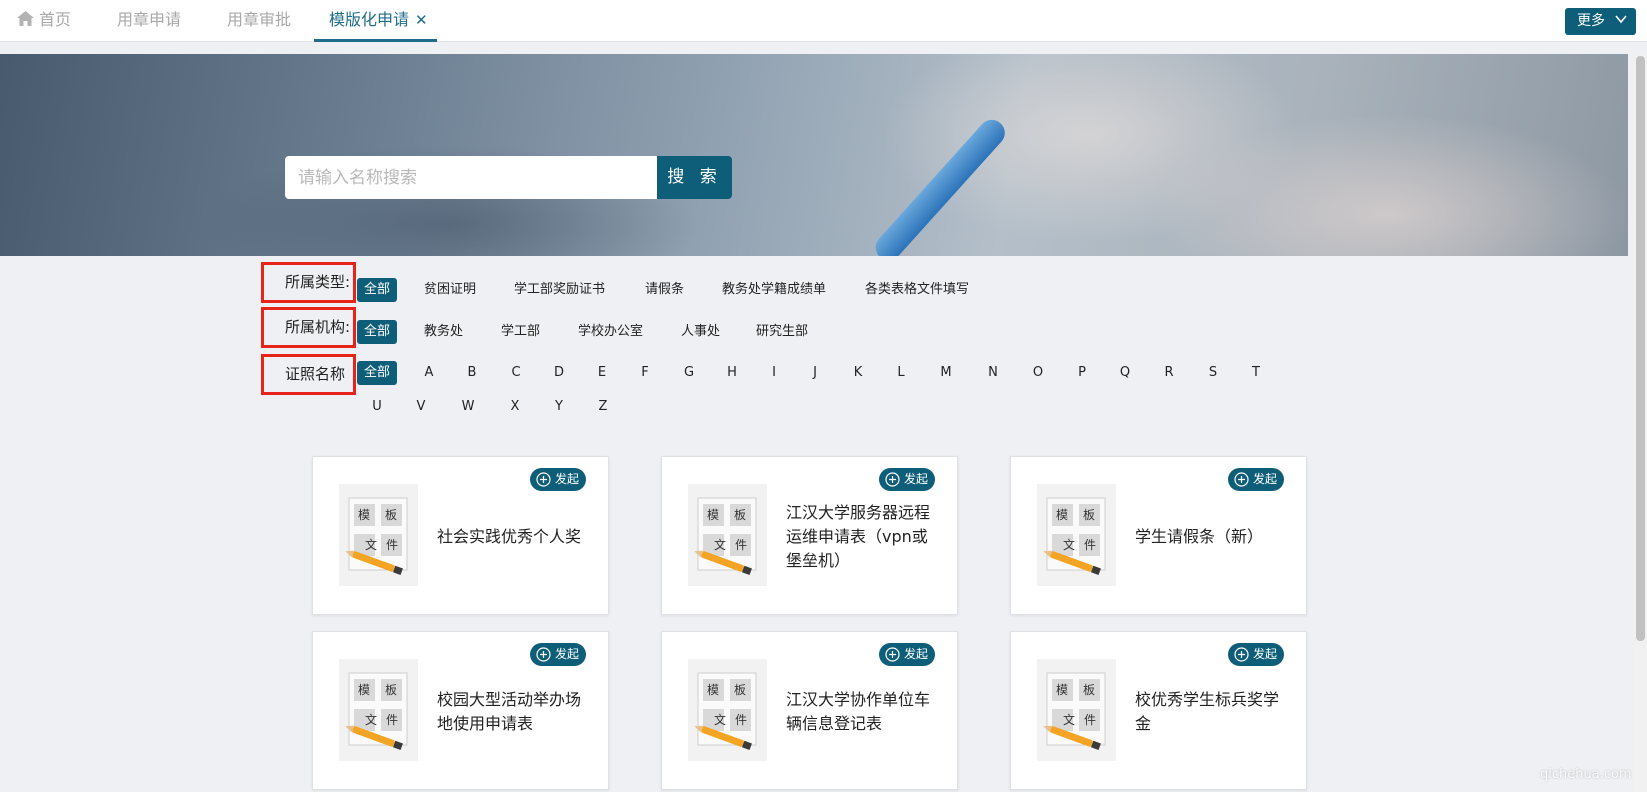 The width and height of the screenshot is (1647, 792). I want to click on template-card: 发起模板文件江汉大学服务器远程运维申请表（vpn或堡垒机）, so click(809, 535).